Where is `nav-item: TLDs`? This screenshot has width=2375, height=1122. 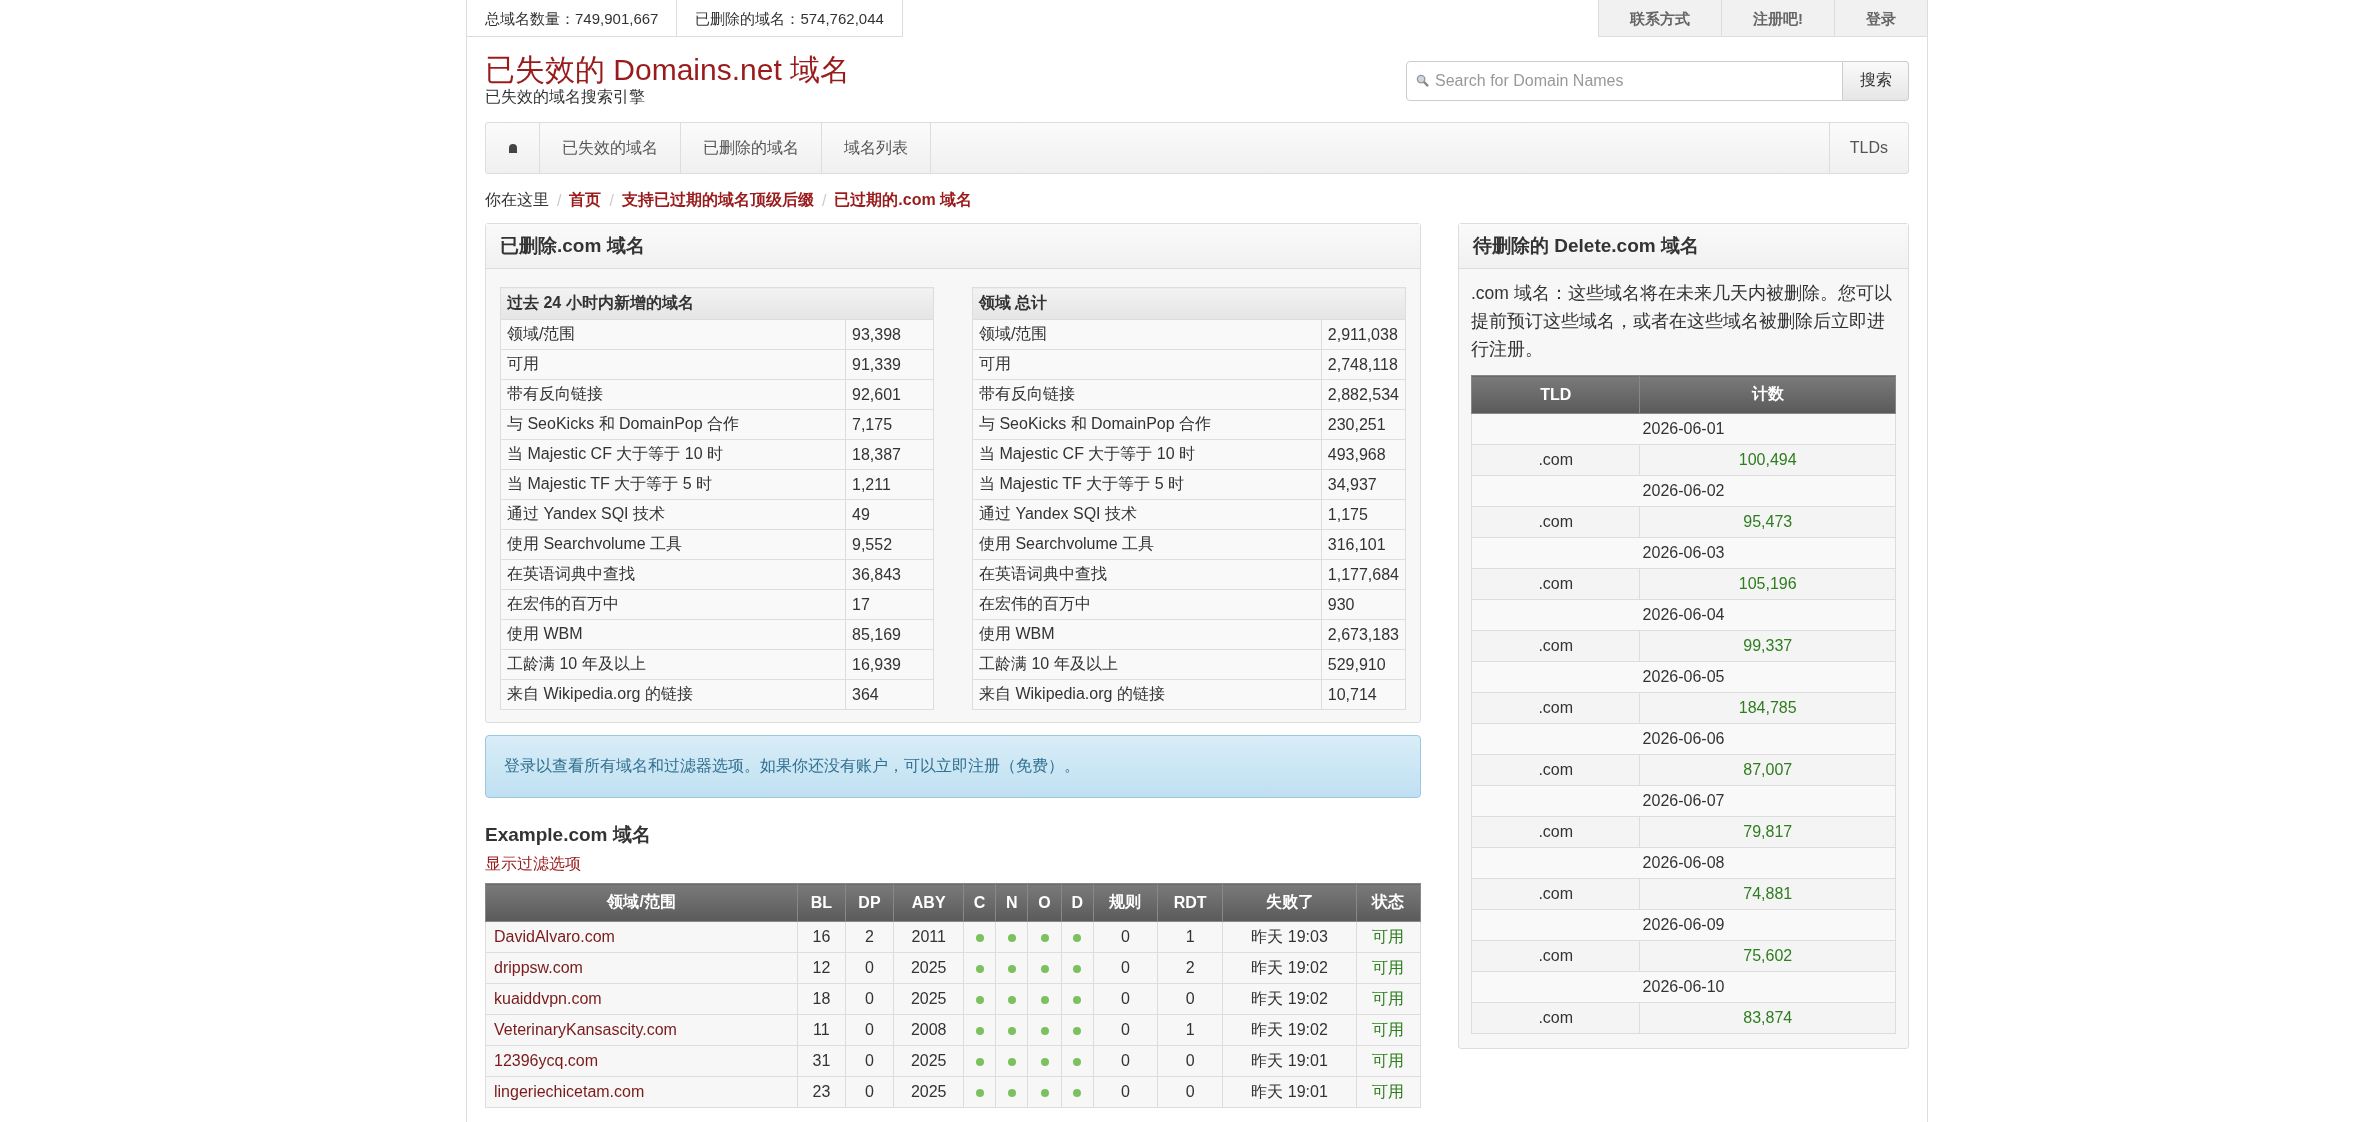 nav-item: TLDs is located at coordinates (1868, 148).